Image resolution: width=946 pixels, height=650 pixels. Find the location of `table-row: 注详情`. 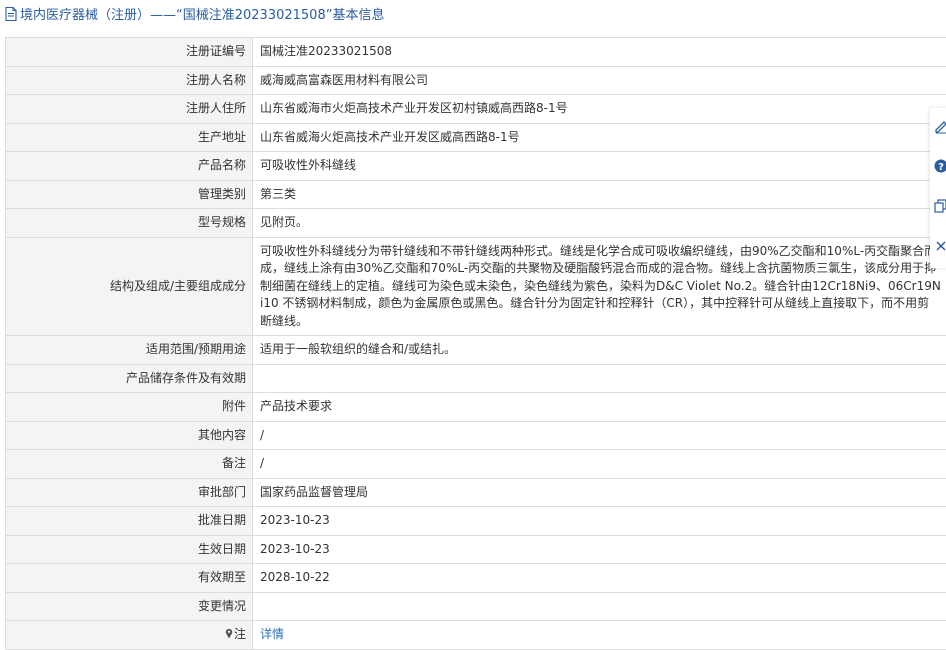

table-row: 注详情 is located at coordinates (476, 635).